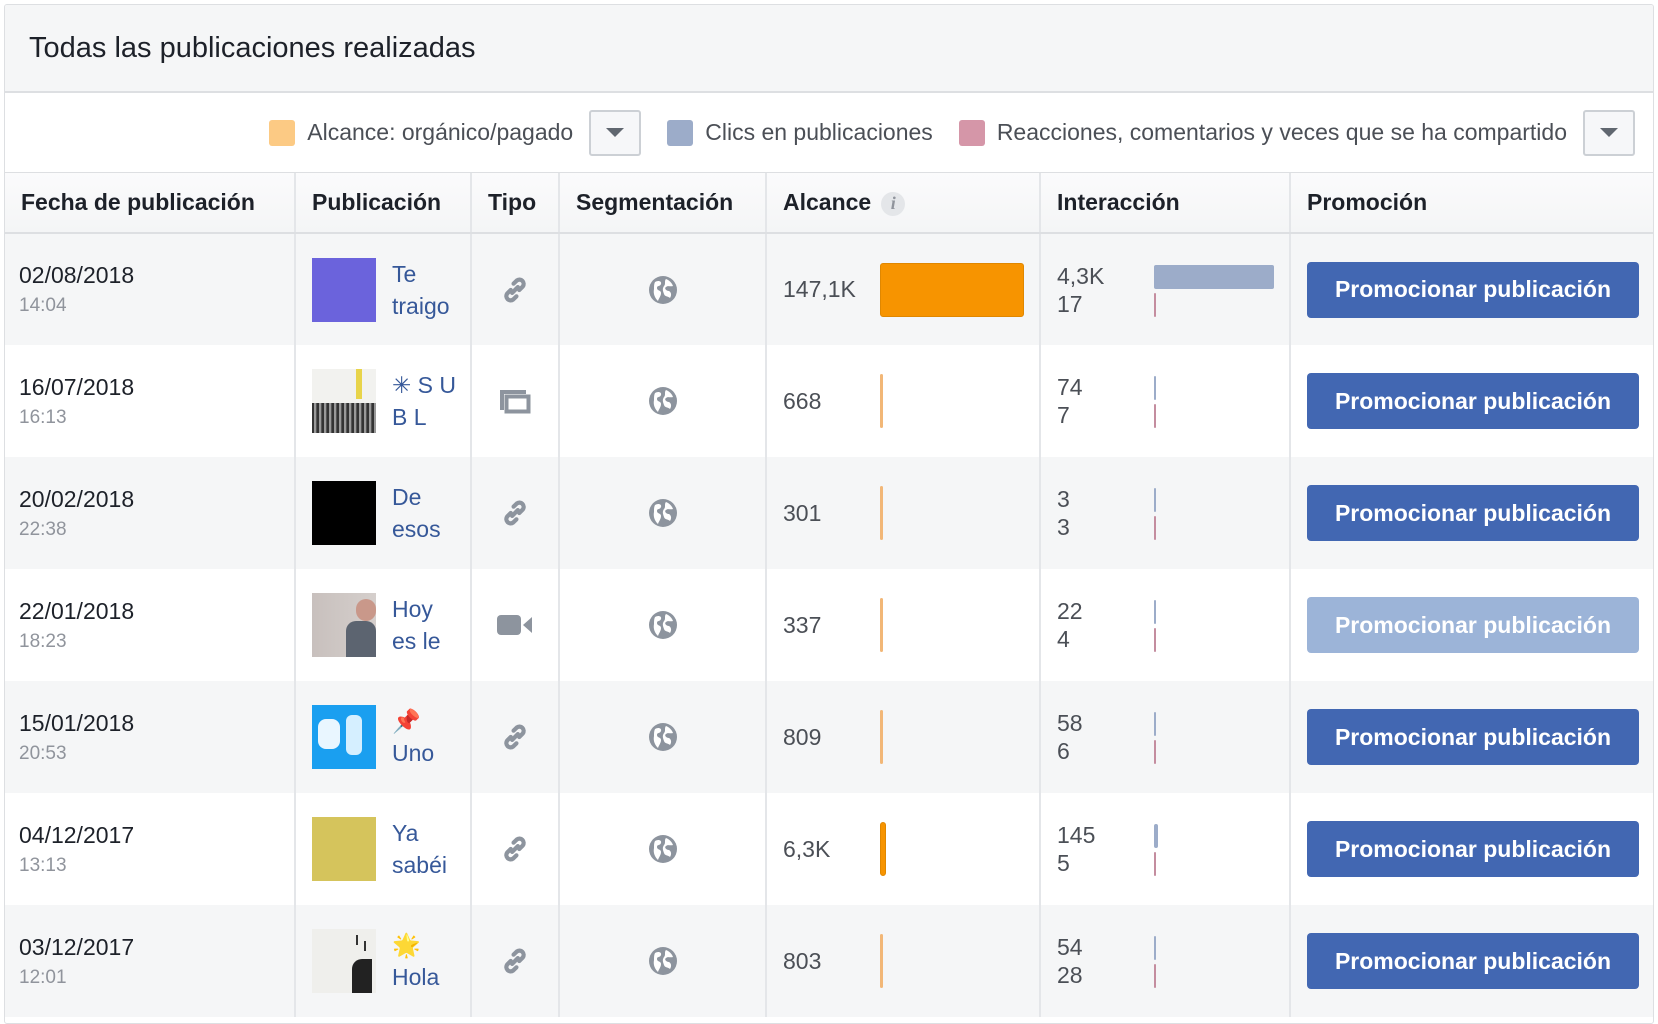 This screenshot has width=1658, height=1024. Describe the element at coordinates (515, 203) in the screenshot. I see `col-header-type: Tipo` at that location.